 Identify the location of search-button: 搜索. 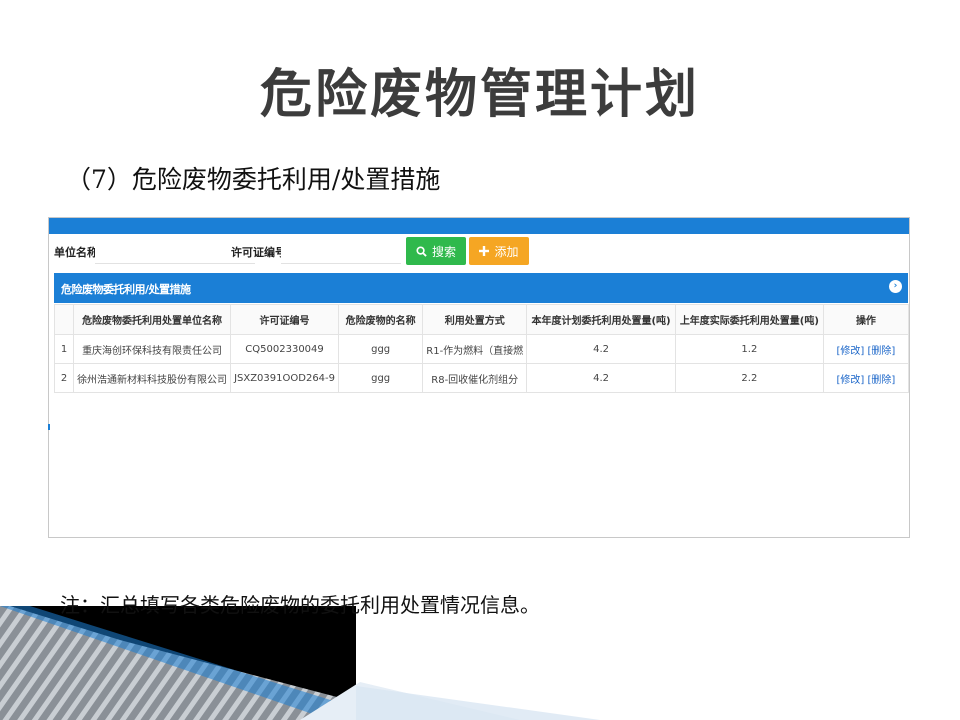
(436, 251).